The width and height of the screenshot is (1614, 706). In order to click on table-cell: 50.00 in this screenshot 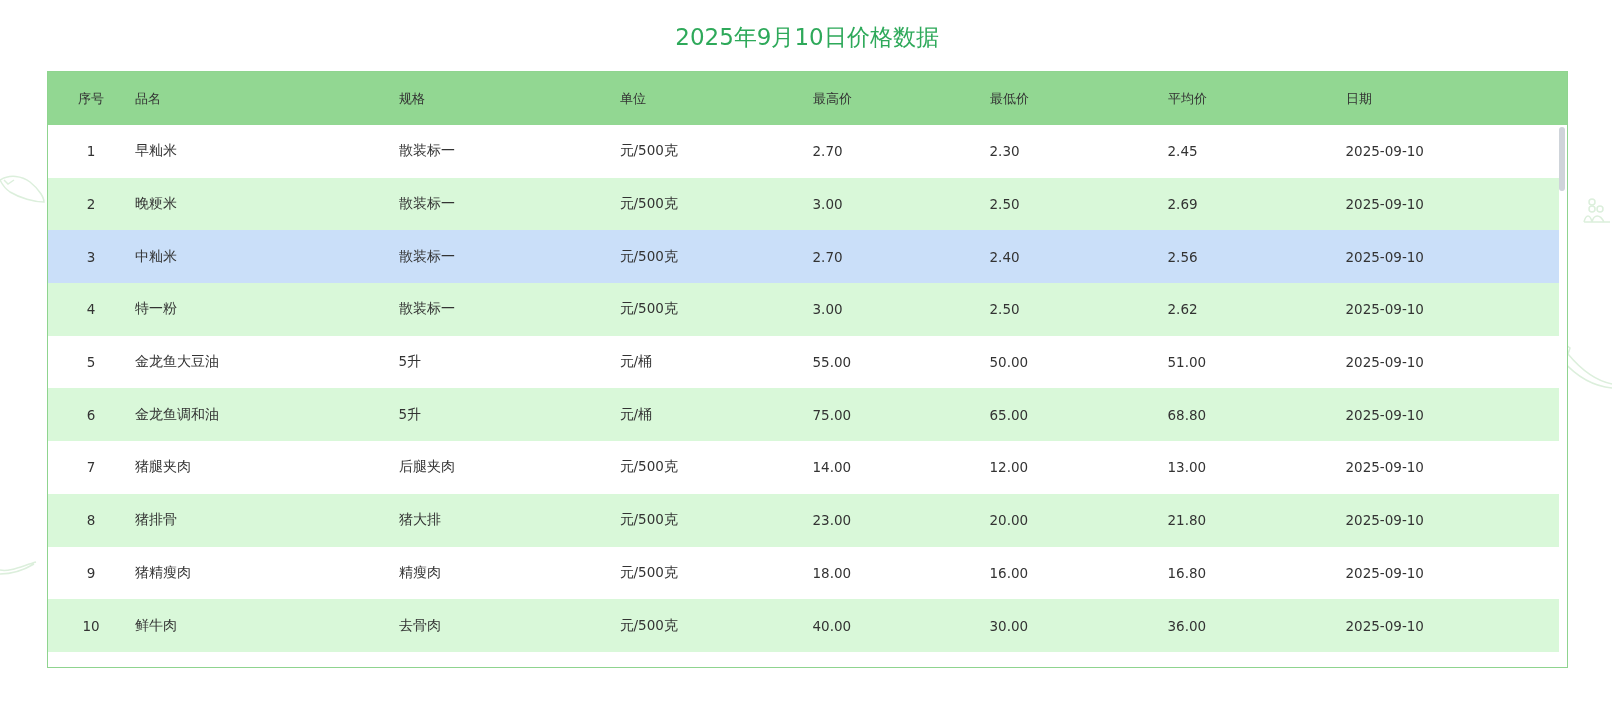, I will do `click(1009, 362)`.